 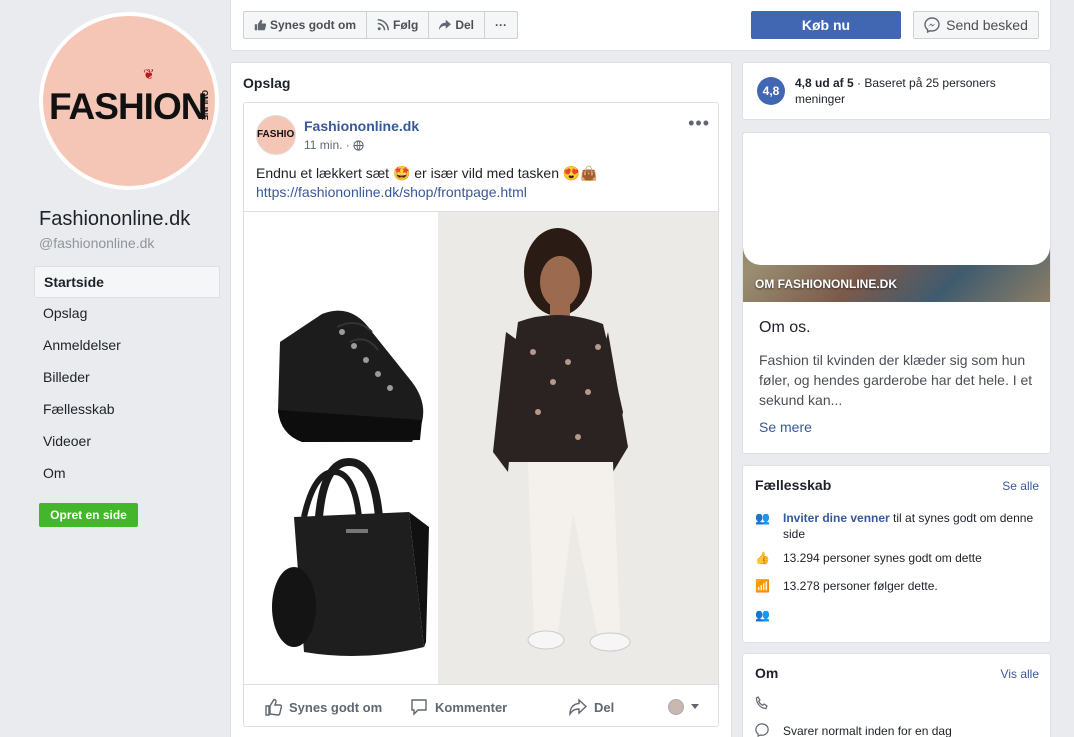 What do you see at coordinates (1020, 674) in the screenshot?
I see `om-see-all-link: Vis alle` at bounding box center [1020, 674].